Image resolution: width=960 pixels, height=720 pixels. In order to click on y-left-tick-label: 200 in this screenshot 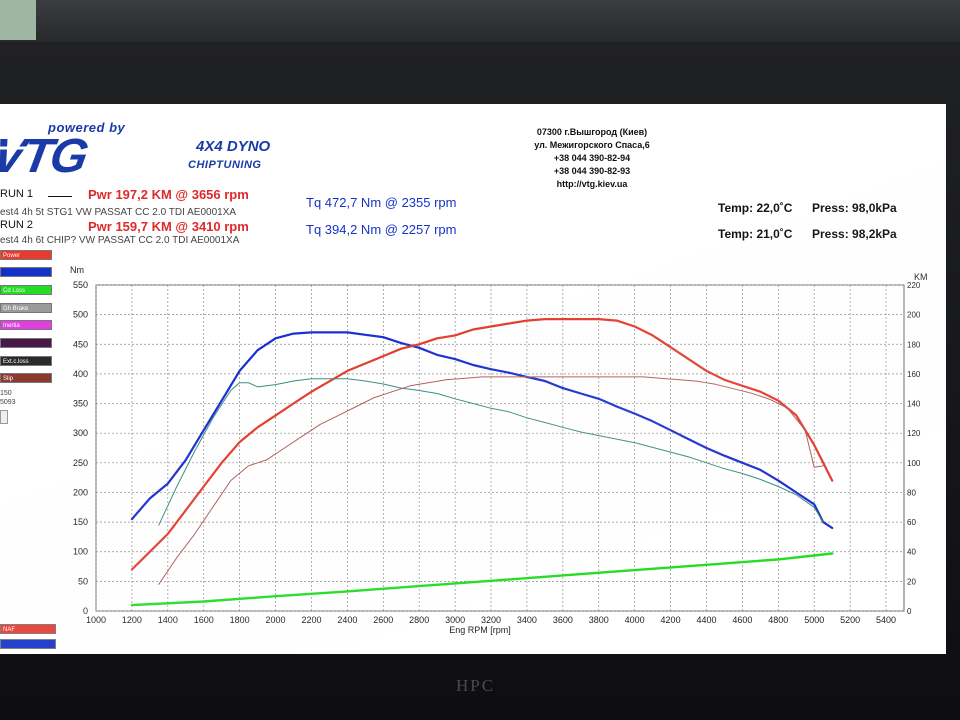, I will do `click(80, 492)`.